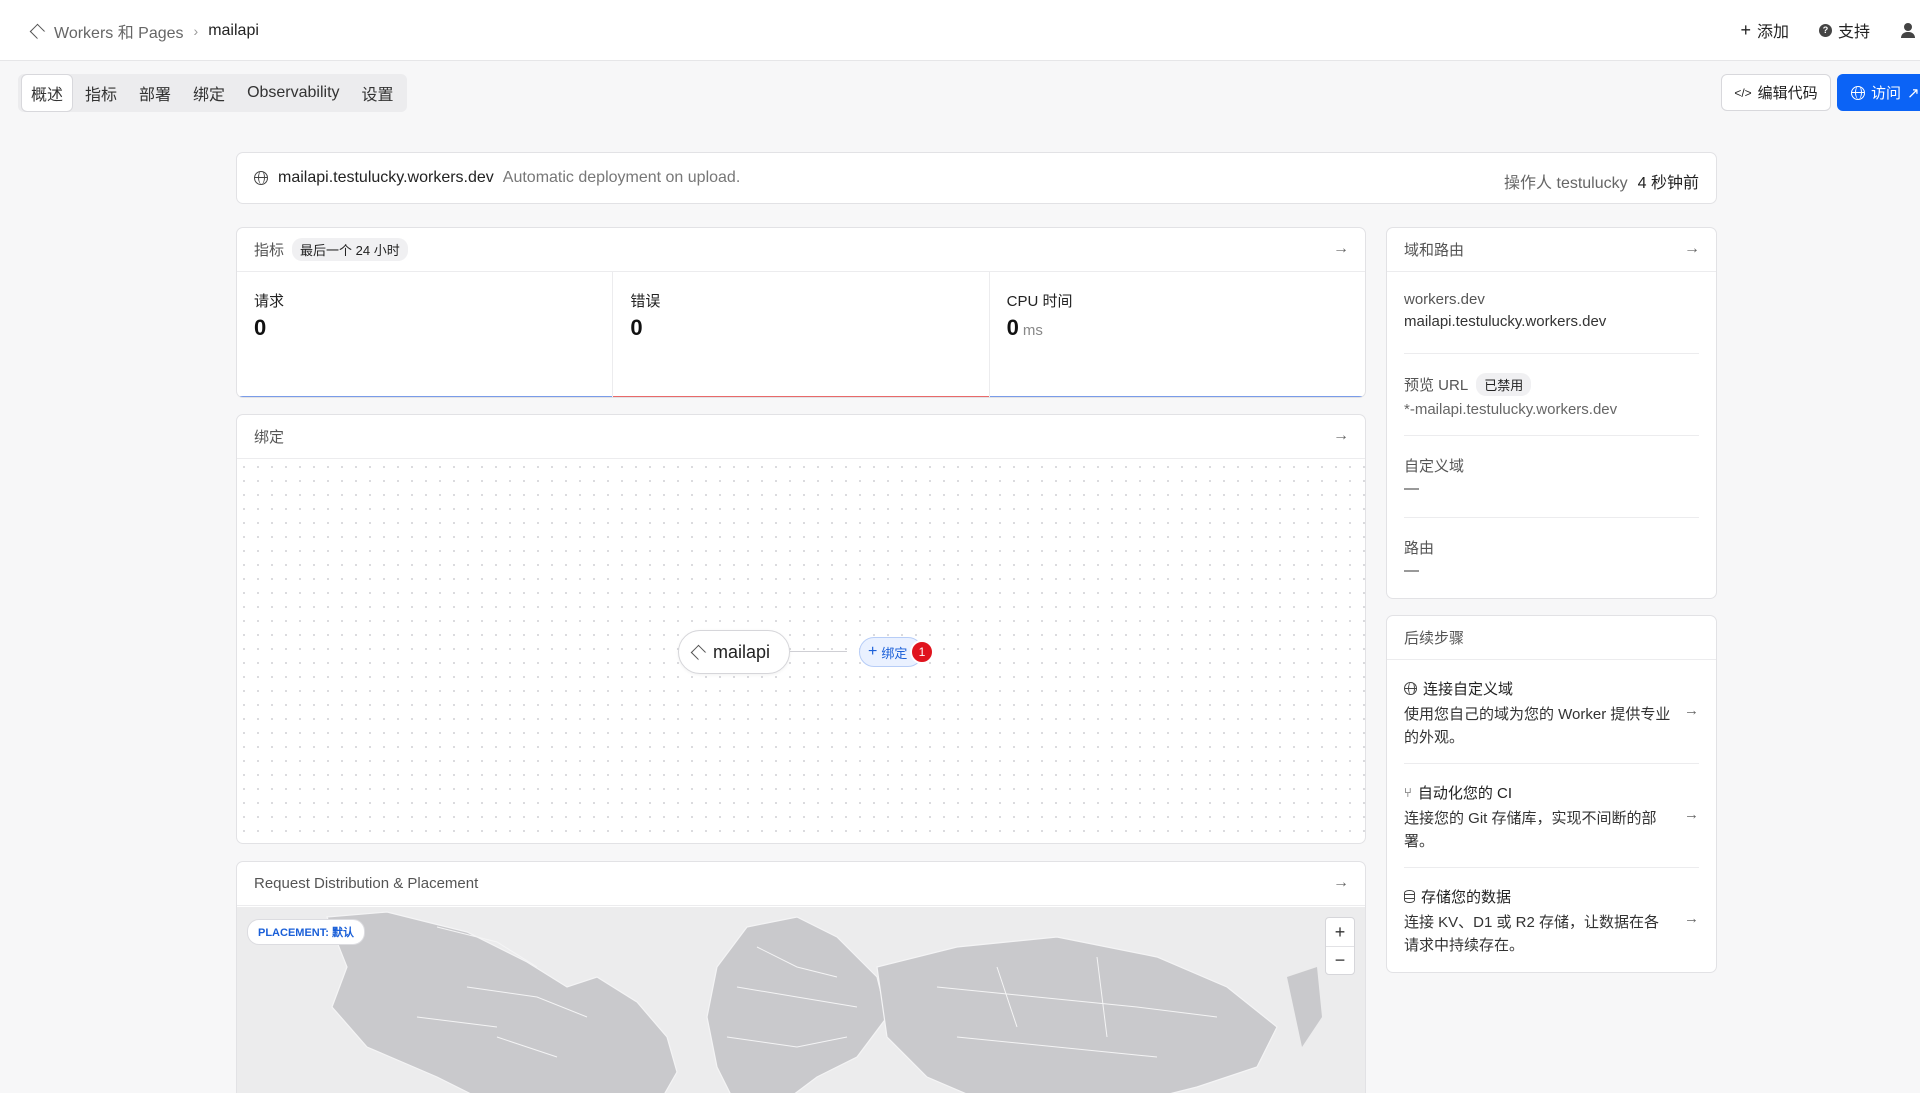 The width and height of the screenshot is (1920, 1093). What do you see at coordinates (1551, 321) in the screenshot?
I see `workers-dev-value: mailapi.testulucky.workers.dev` at bounding box center [1551, 321].